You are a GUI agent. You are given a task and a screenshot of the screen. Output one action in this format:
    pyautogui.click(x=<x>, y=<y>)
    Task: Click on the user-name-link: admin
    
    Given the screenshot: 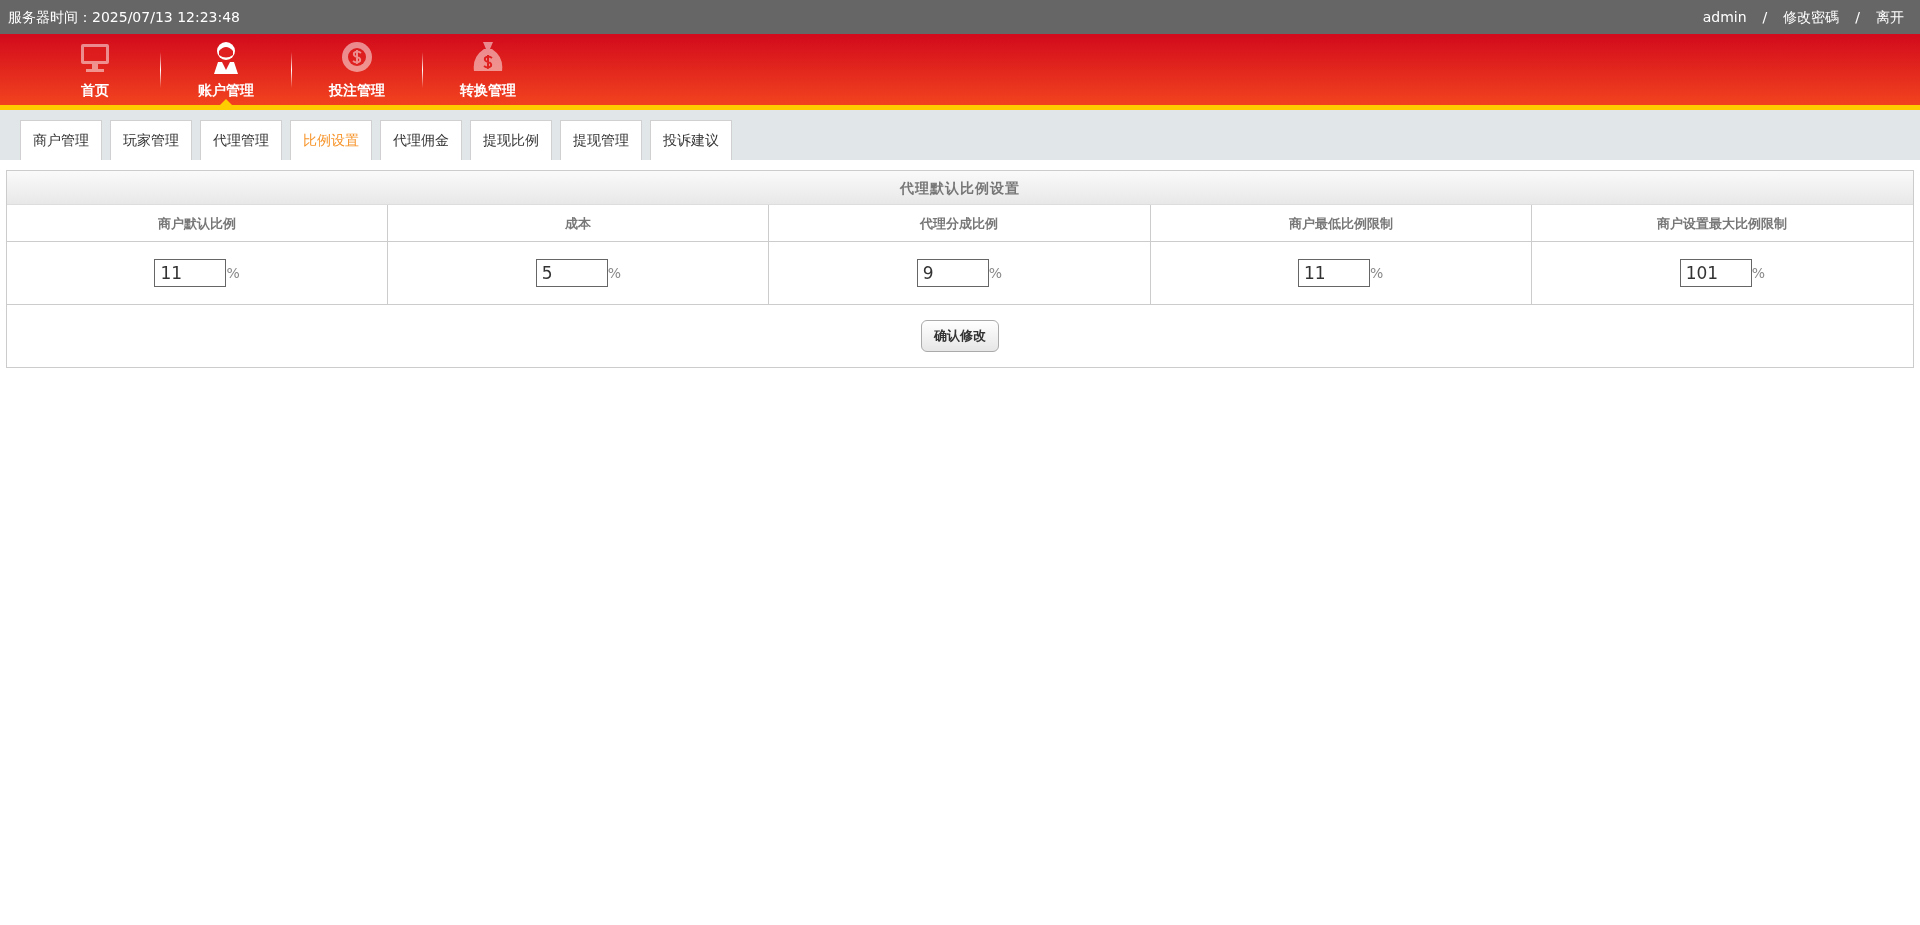 What is the action you would take?
    pyautogui.click(x=1724, y=17)
    